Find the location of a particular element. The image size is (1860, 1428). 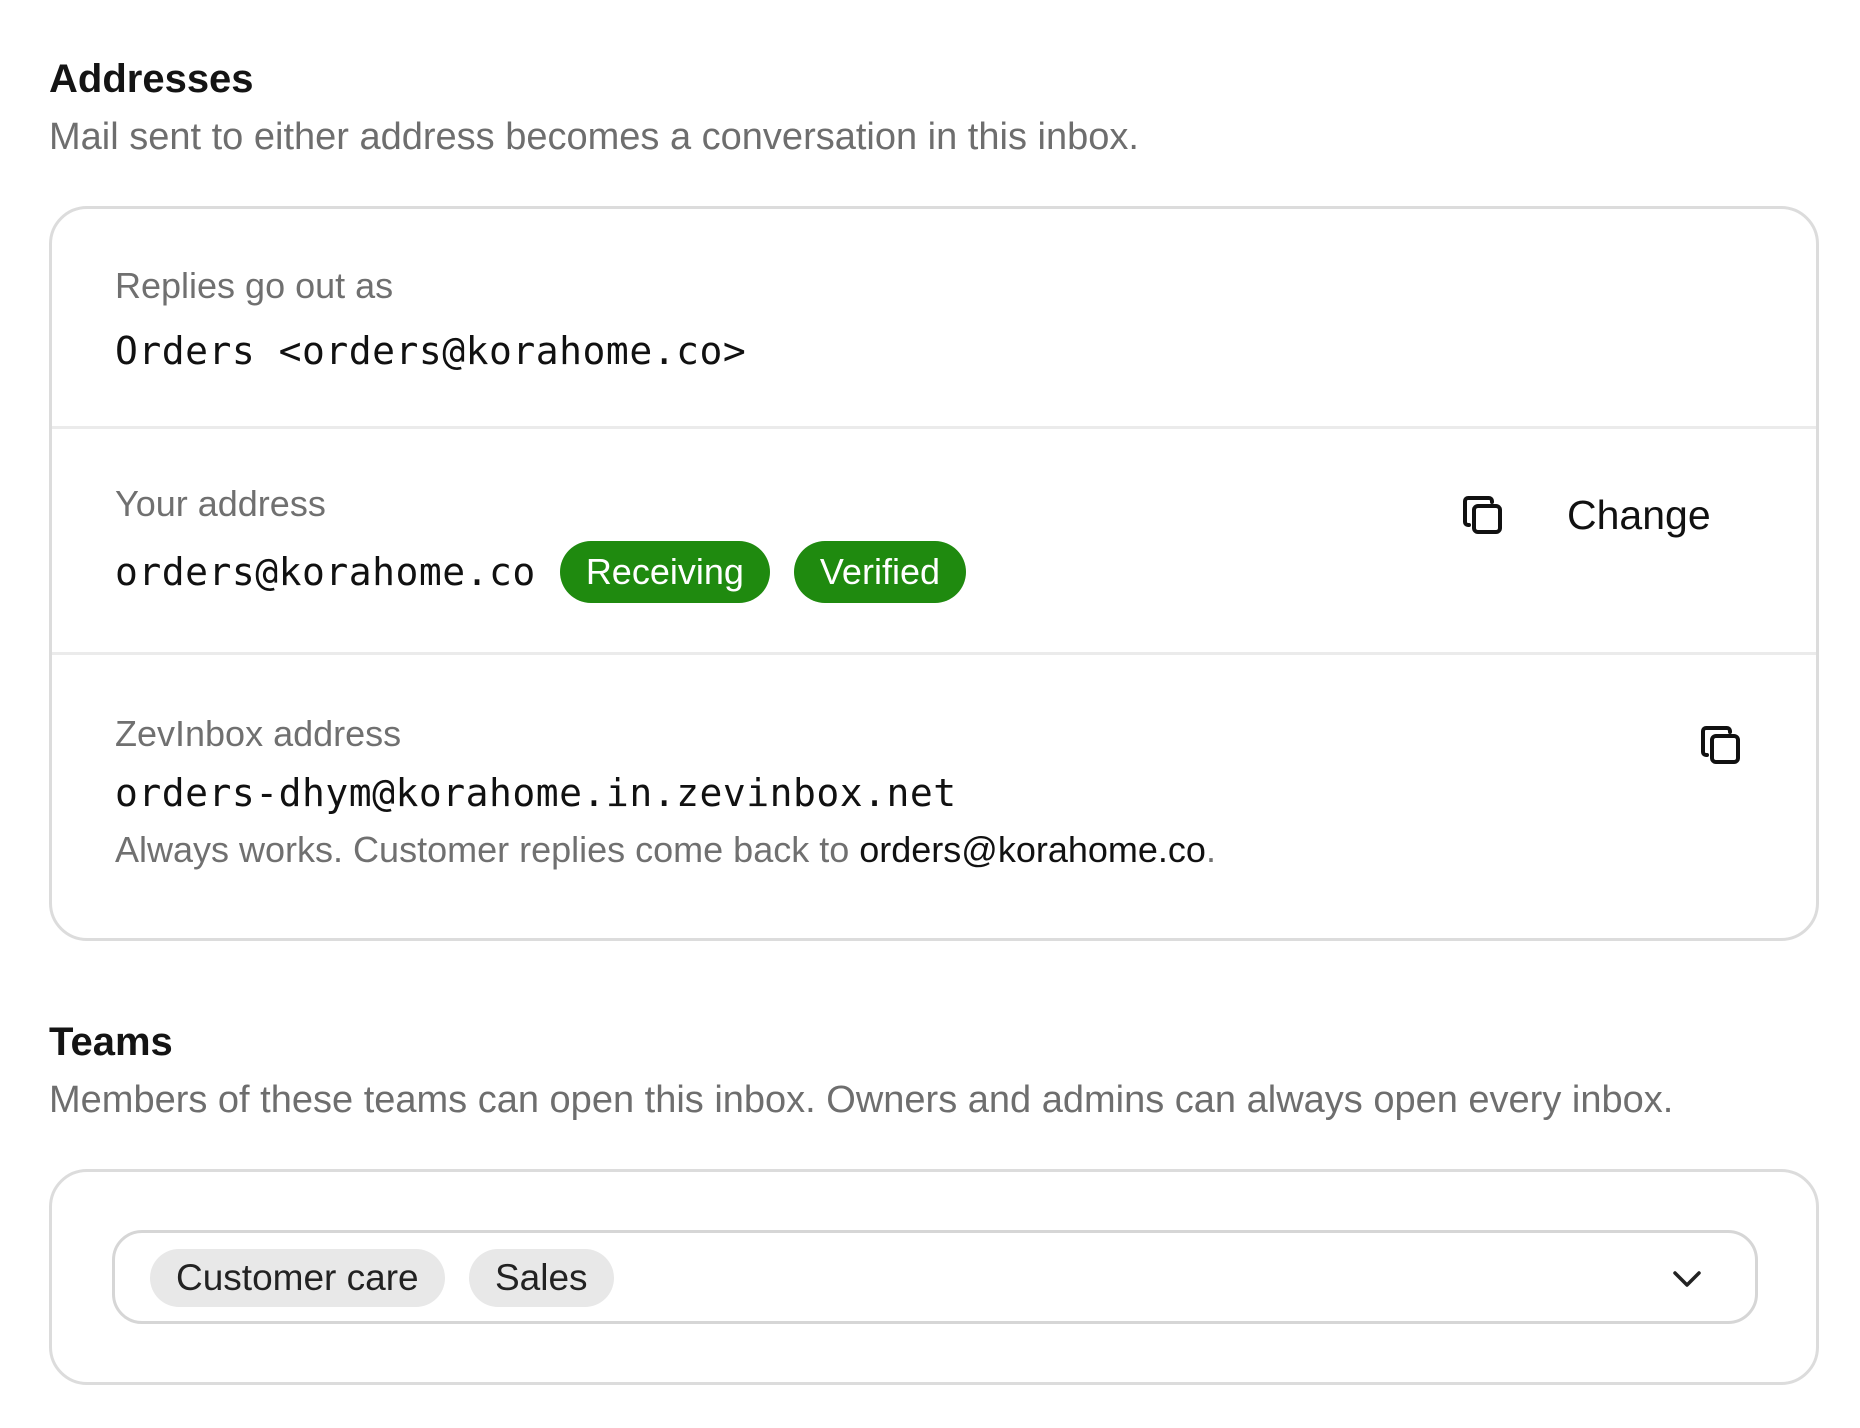

zevinbox-note-address: orders@korahome.co is located at coordinates (1032, 849).